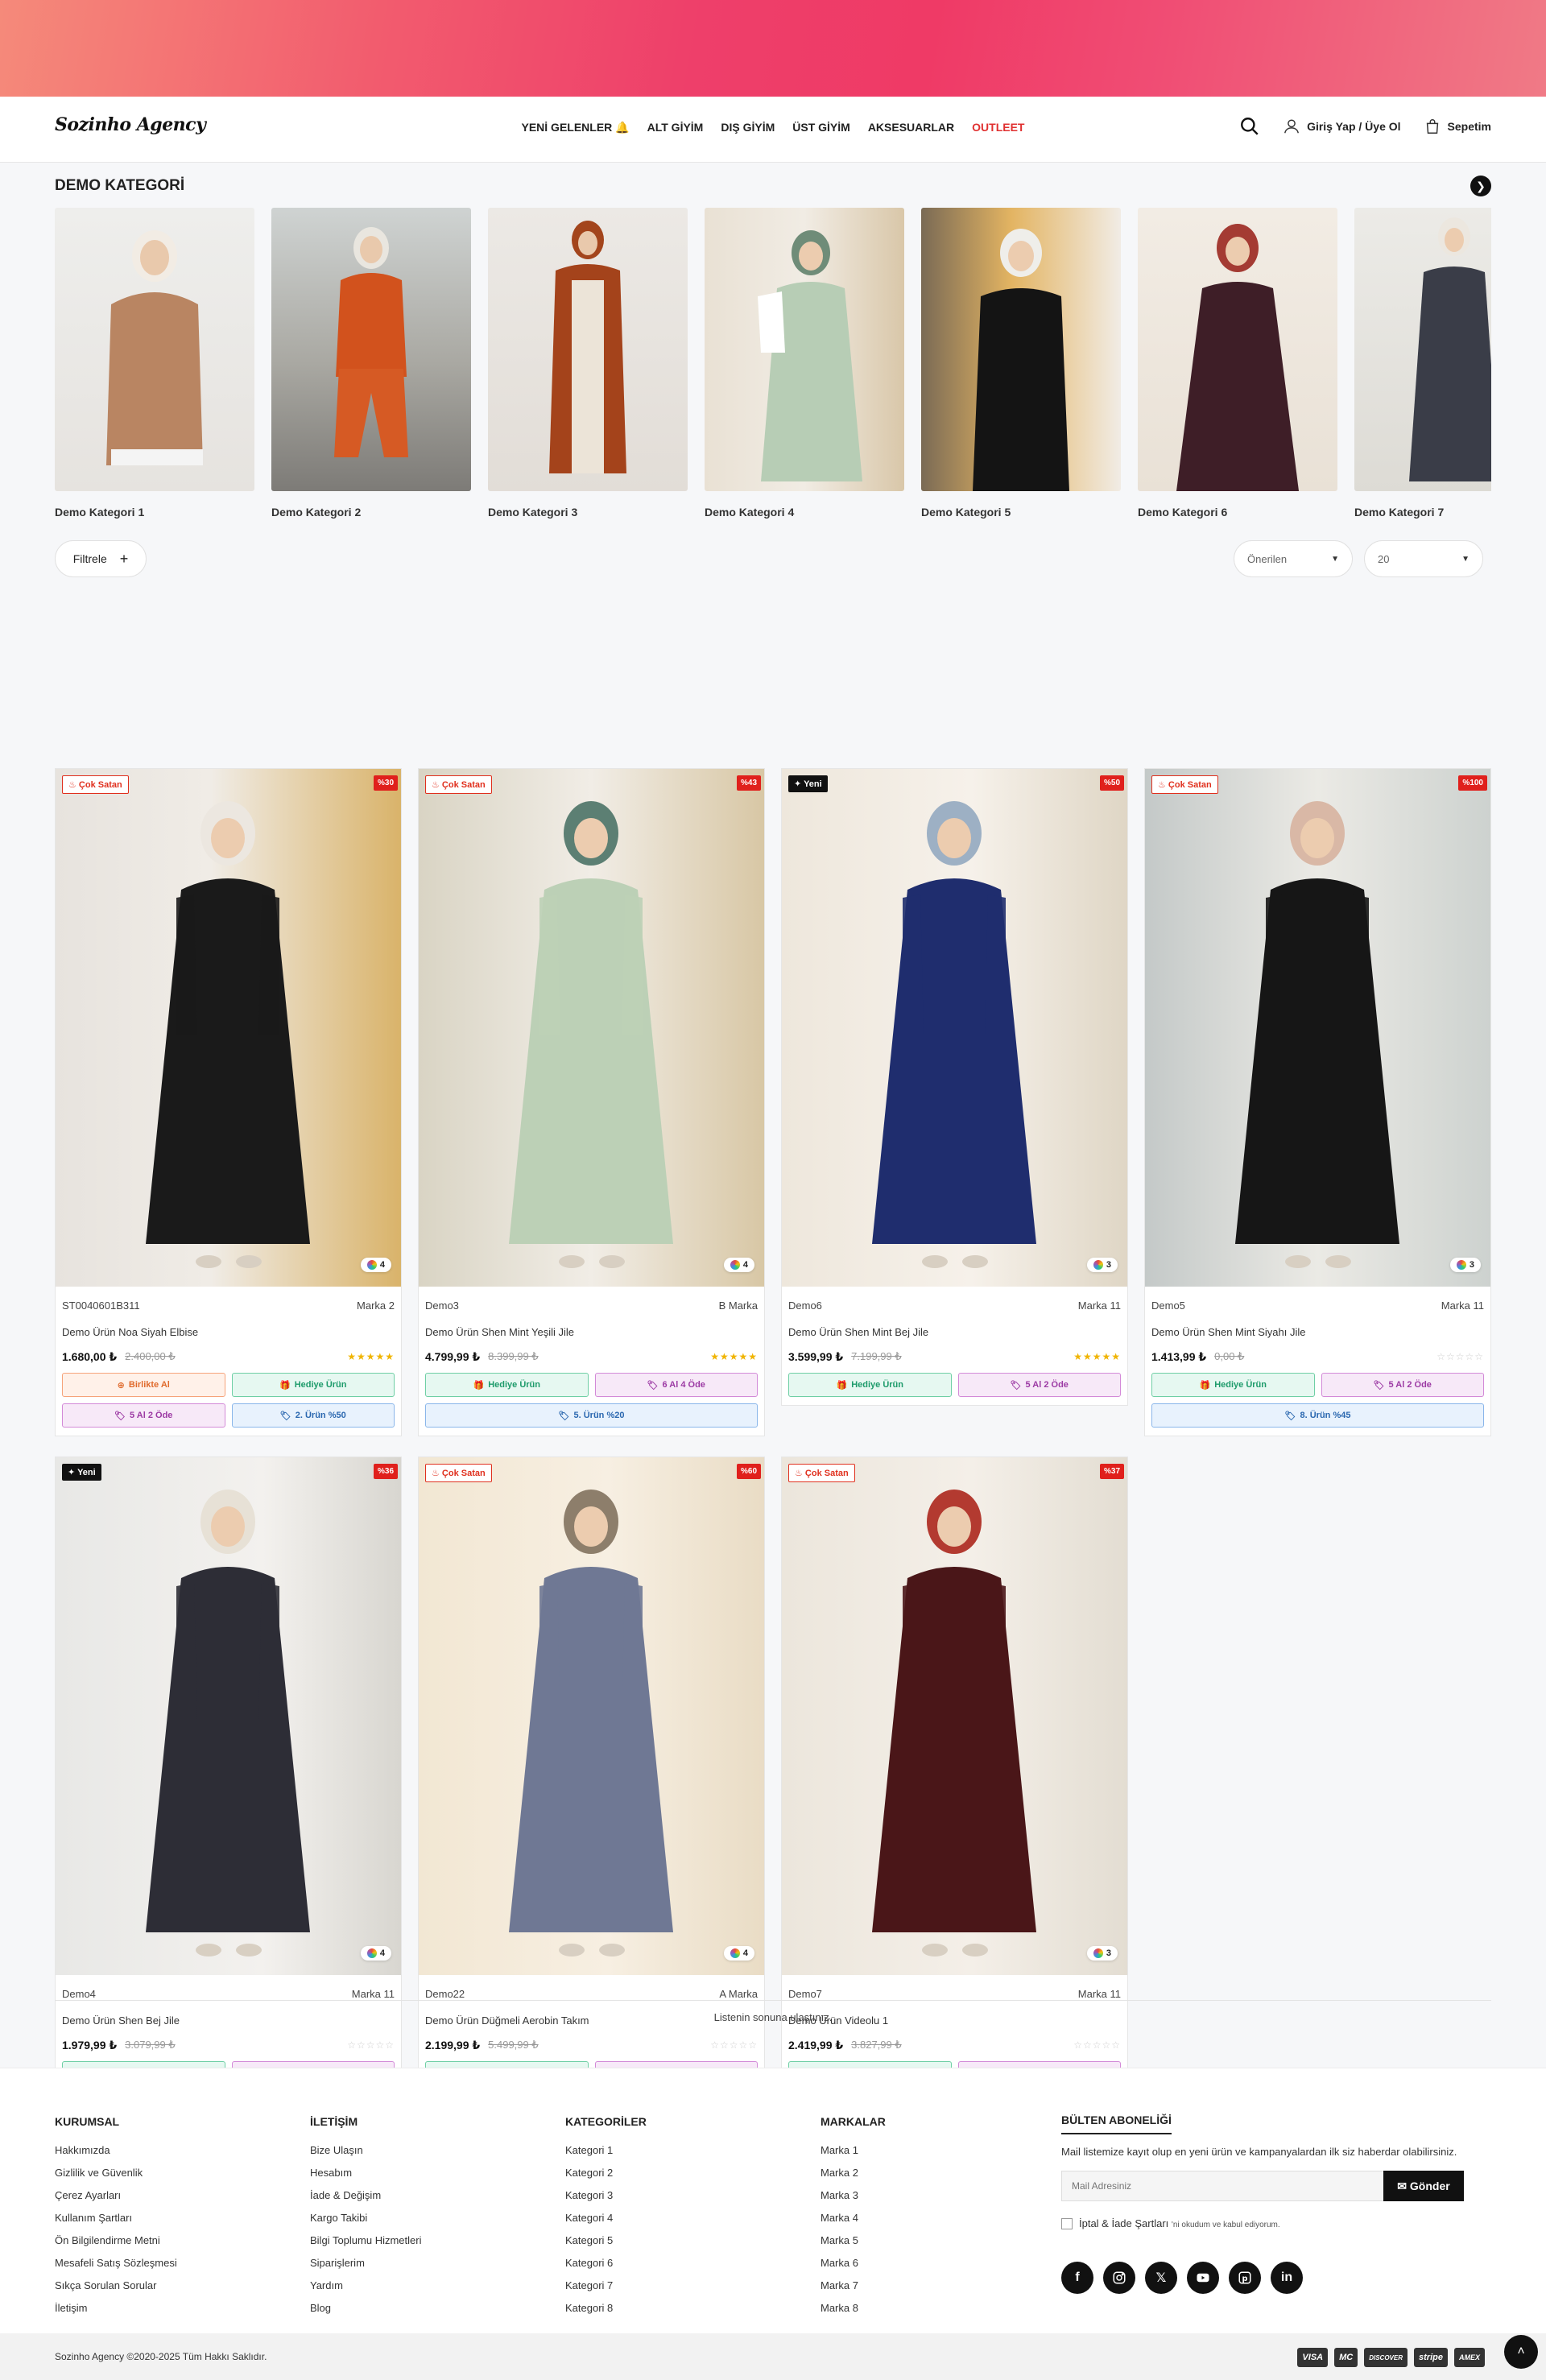 The image size is (1546, 2380). Describe the element at coordinates (1457, 127) in the screenshot. I see `cart-link: Sepetim` at that location.